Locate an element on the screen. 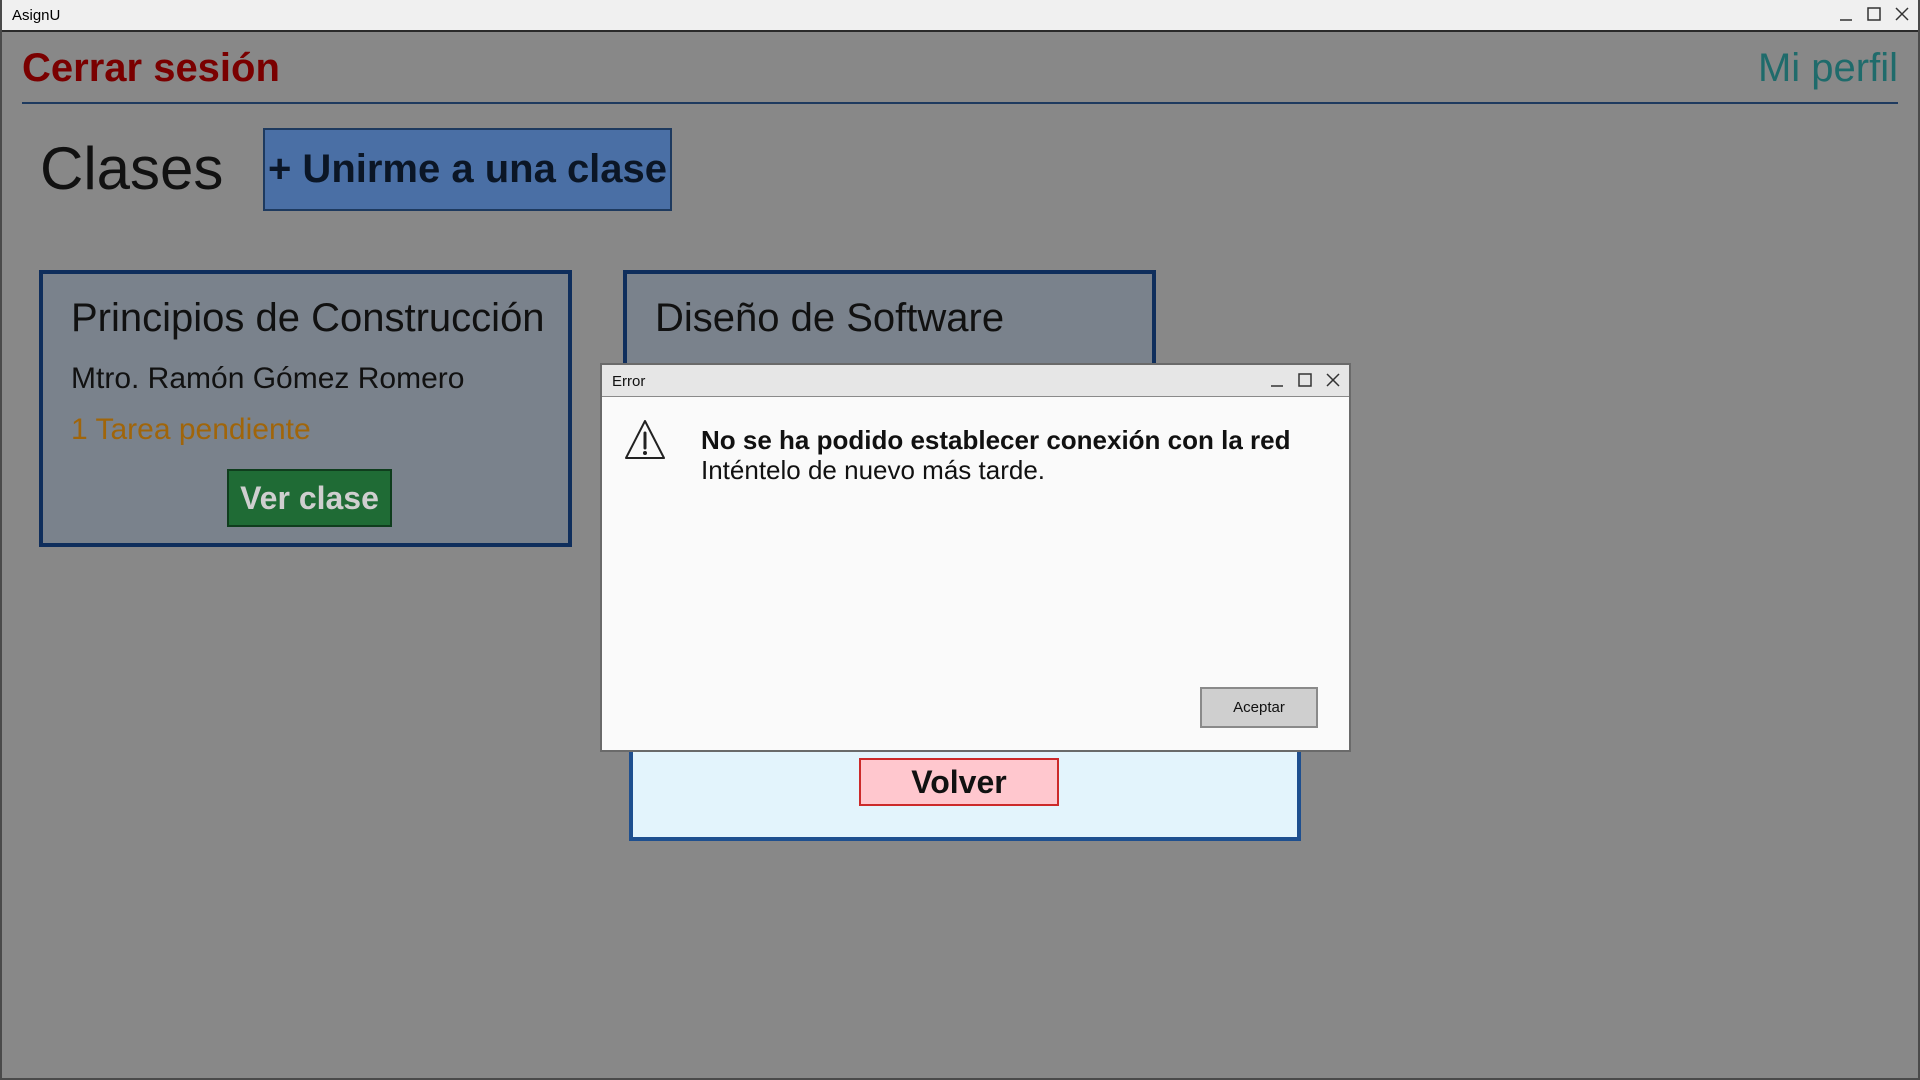  class-card-pending-tasks: 1 Tarea pendiente is located at coordinates (191, 429).